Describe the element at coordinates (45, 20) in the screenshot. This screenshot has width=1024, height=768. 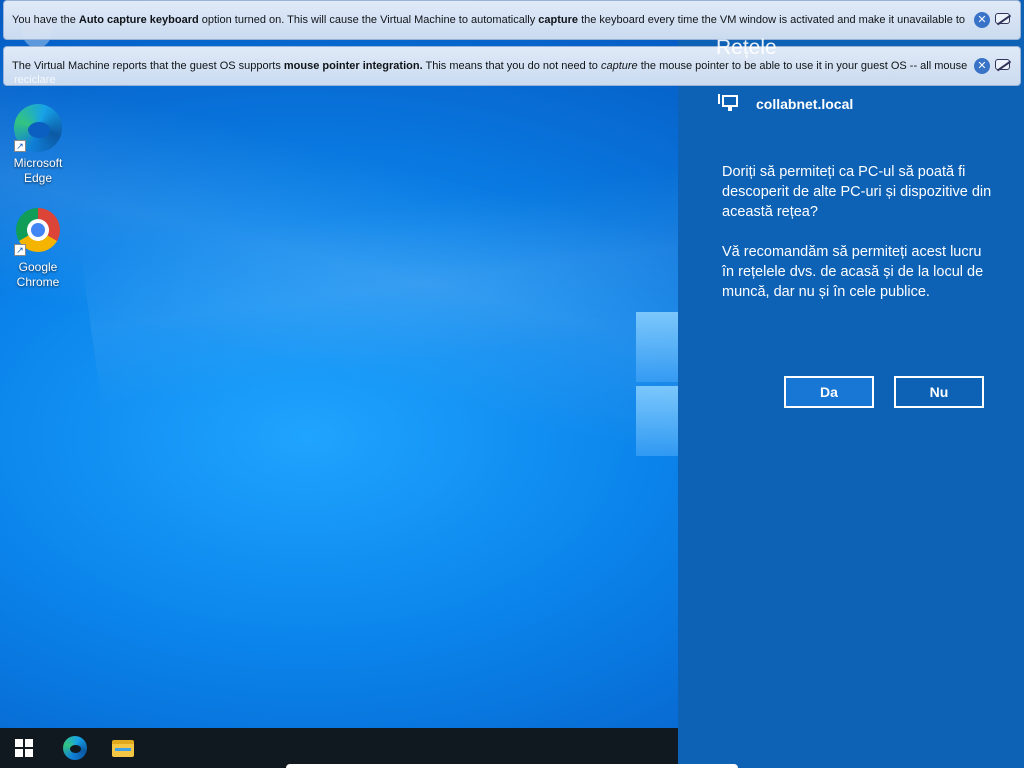
I see `notification-text-segment: You have the` at that location.